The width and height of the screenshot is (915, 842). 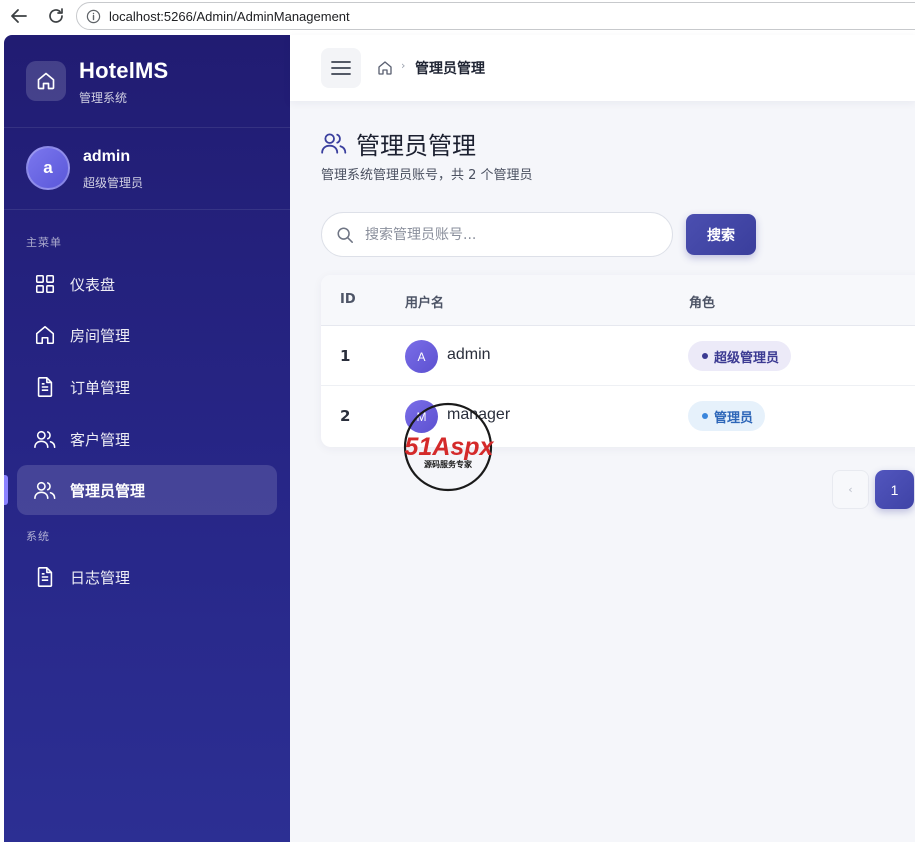 I want to click on hamburger-icon, so click(x=341, y=68).